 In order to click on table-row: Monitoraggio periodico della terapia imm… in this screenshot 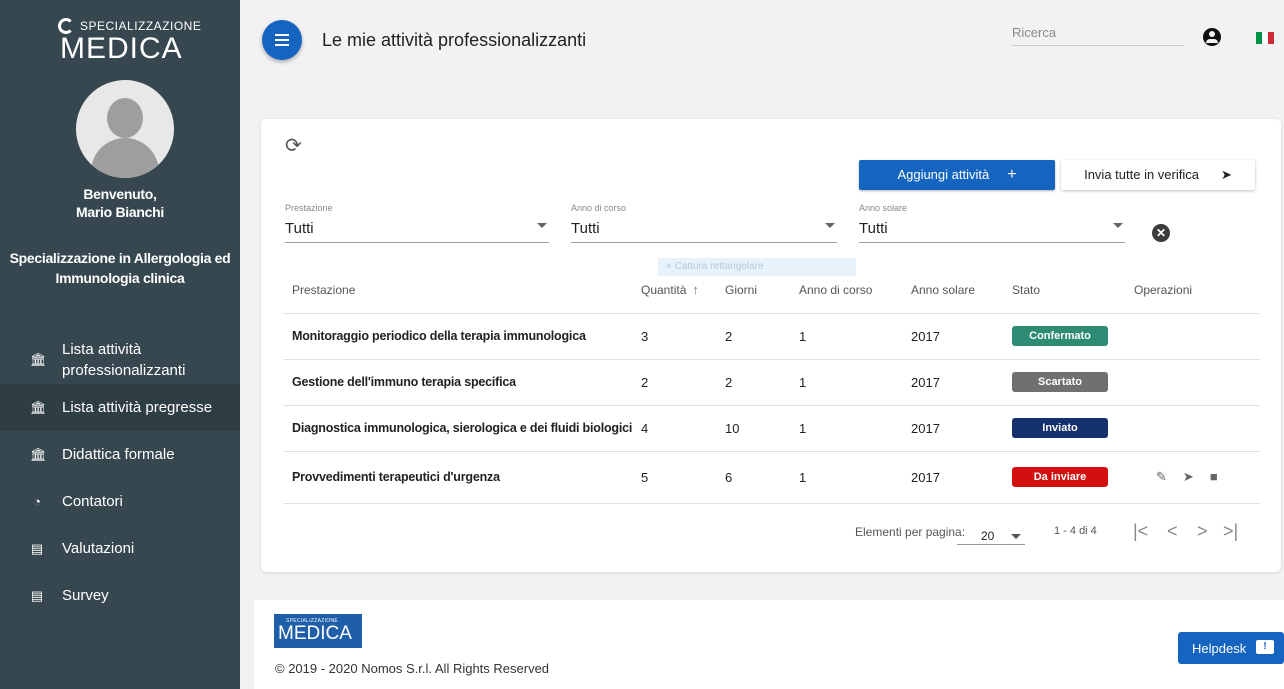, I will do `click(771, 336)`.